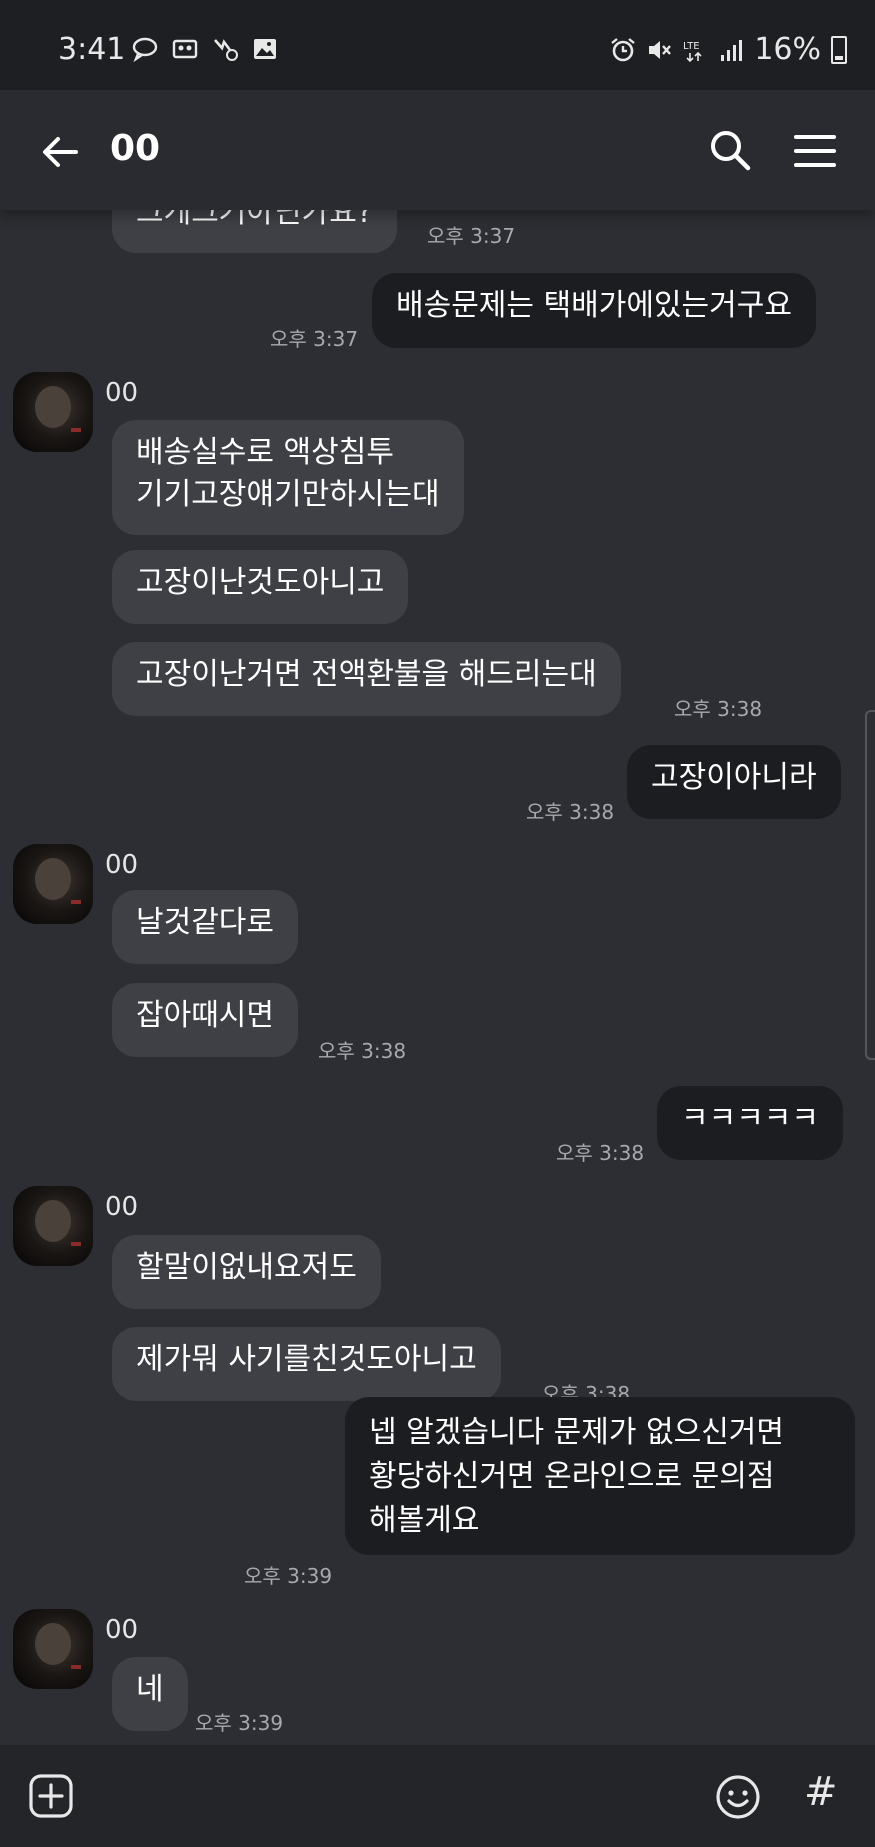  Describe the element at coordinates (577, 1476) in the screenshot. I see `message-text: 넵 알겠습니다 문제가 없으신거면 황당하신거면 온라인으로 문의점 해볼게요` at that location.